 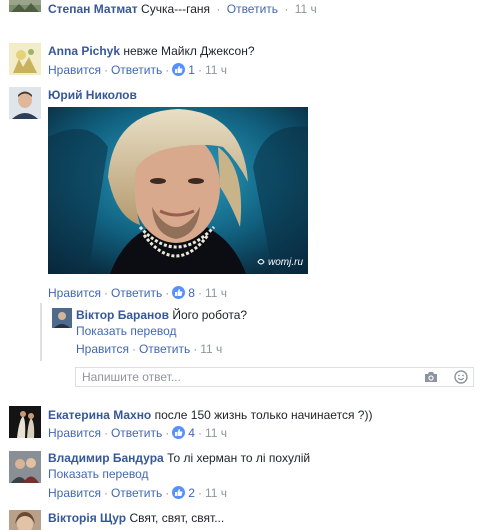 What do you see at coordinates (285, 262) in the screenshot?
I see `image-watermark: womj.ru` at bounding box center [285, 262].